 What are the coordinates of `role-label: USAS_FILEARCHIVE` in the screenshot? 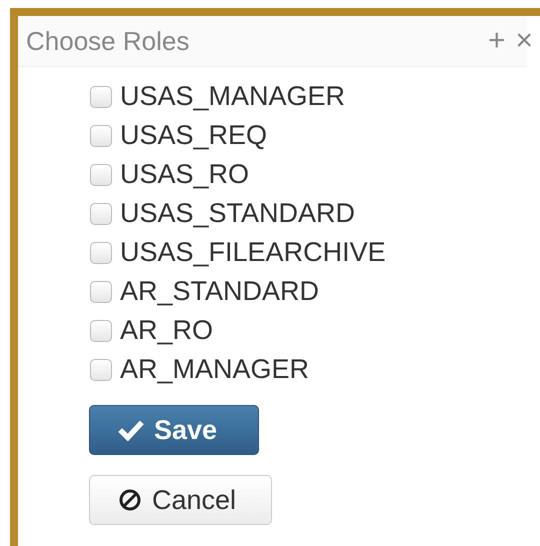 It's located at (253, 252).